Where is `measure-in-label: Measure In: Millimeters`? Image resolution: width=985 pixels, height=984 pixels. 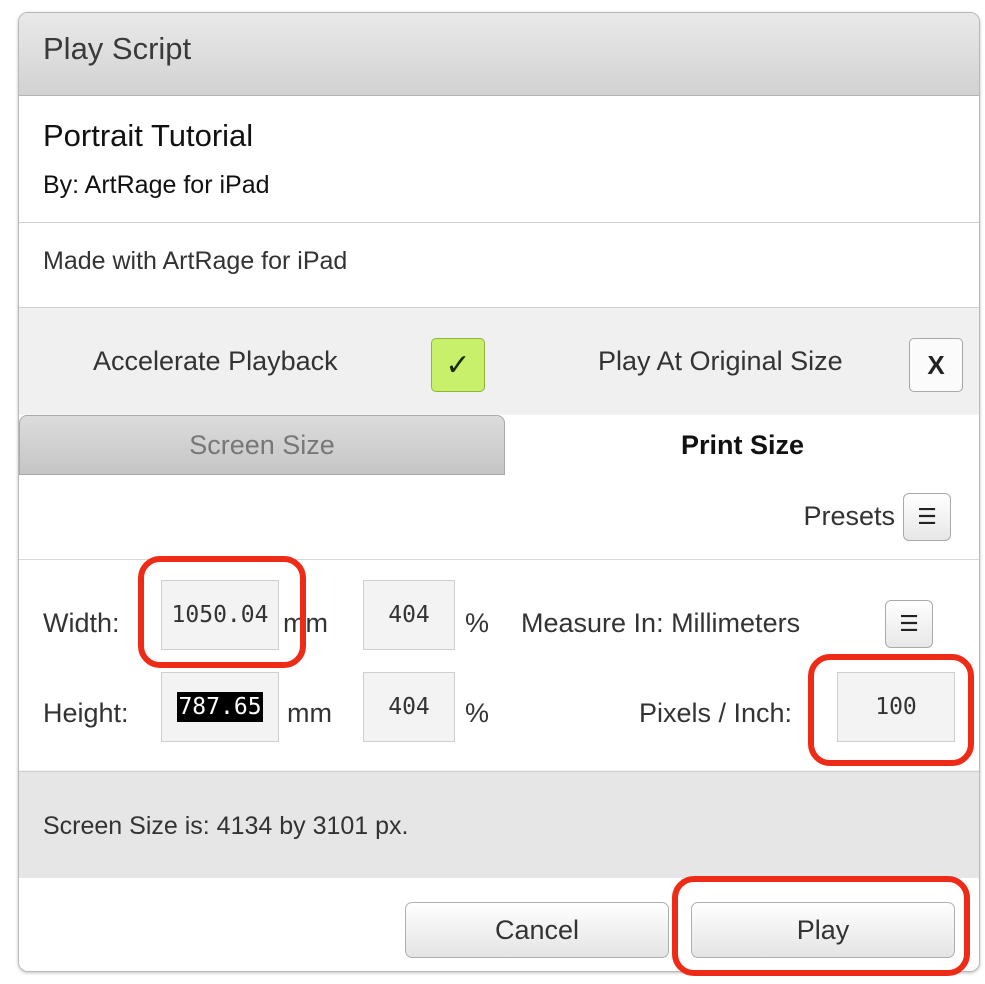
measure-in-label: Measure In: Millimeters is located at coordinates (661, 623).